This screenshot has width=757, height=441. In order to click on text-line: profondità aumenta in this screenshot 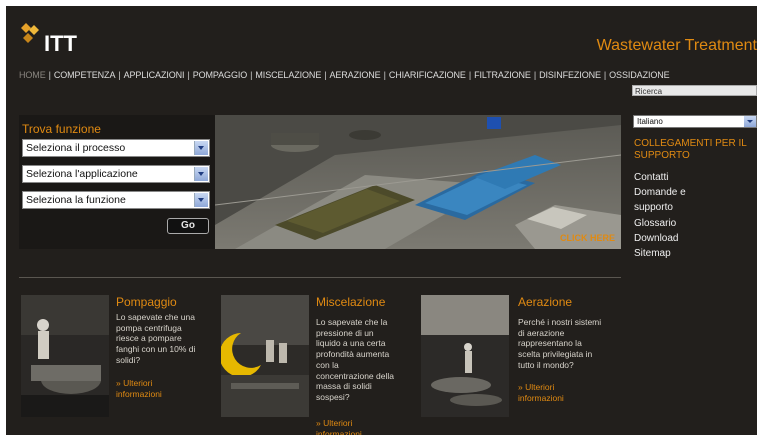, I will do `click(353, 354)`.